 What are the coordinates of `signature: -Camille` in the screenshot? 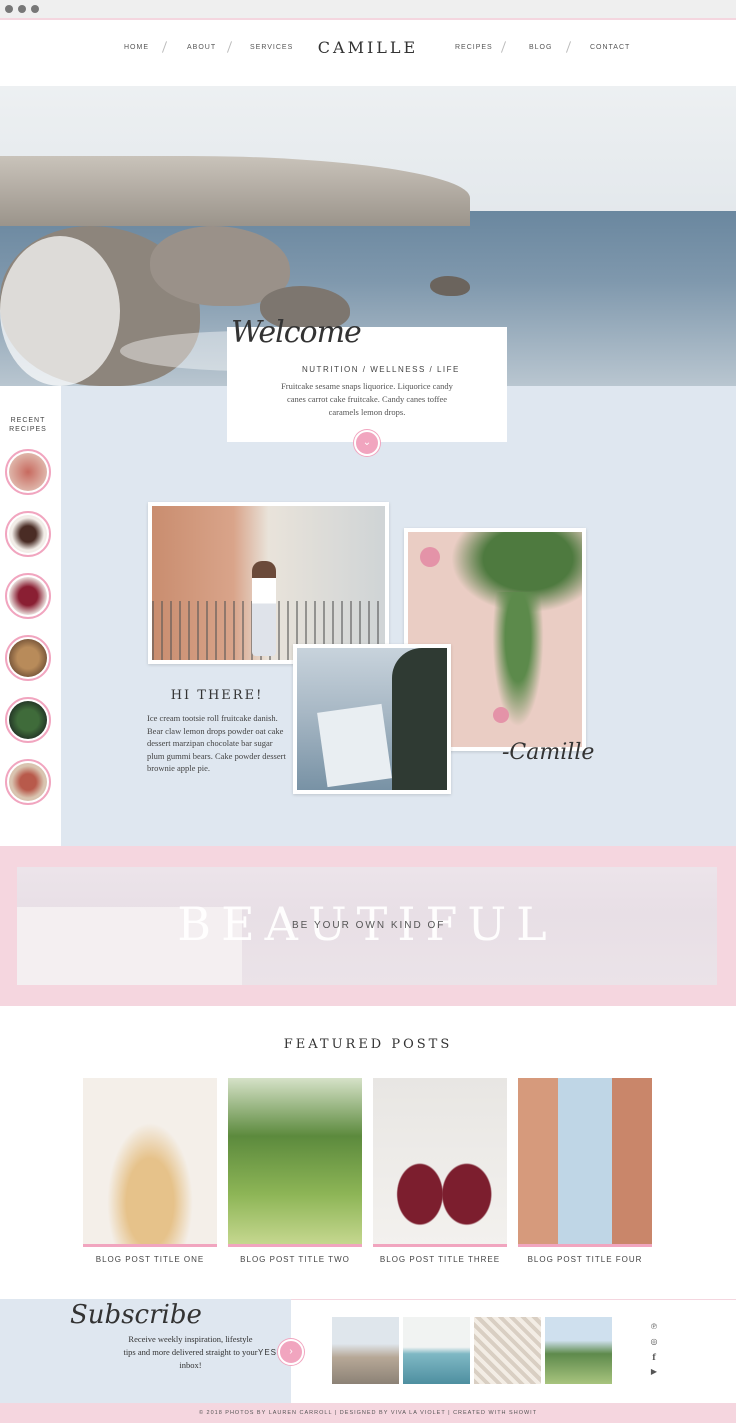 It's located at (548, 752).